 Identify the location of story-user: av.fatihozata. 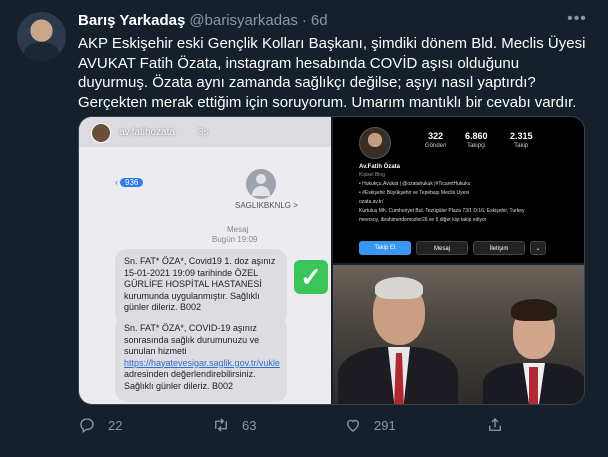
(147, 132).